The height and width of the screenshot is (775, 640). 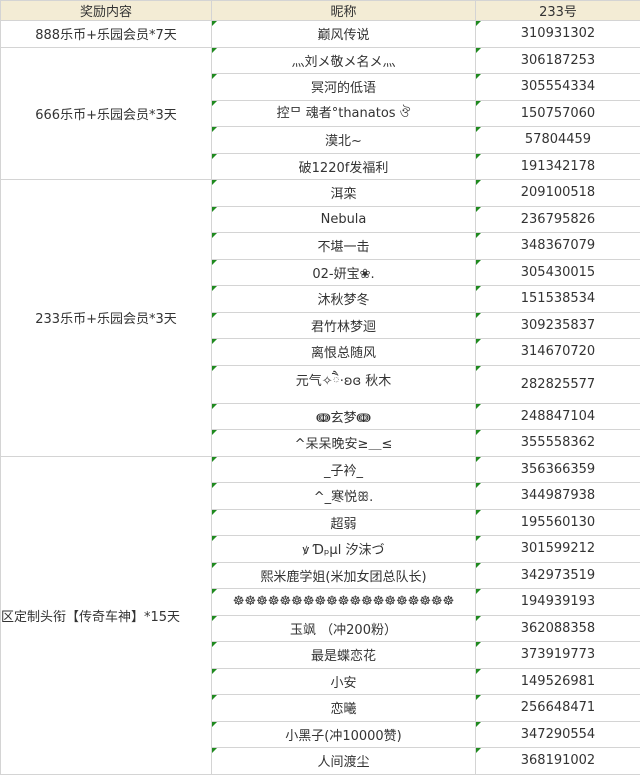 I want to click on reward-text: 区定制头衔【传奇车神】*15天, so click(x=106, y=615).